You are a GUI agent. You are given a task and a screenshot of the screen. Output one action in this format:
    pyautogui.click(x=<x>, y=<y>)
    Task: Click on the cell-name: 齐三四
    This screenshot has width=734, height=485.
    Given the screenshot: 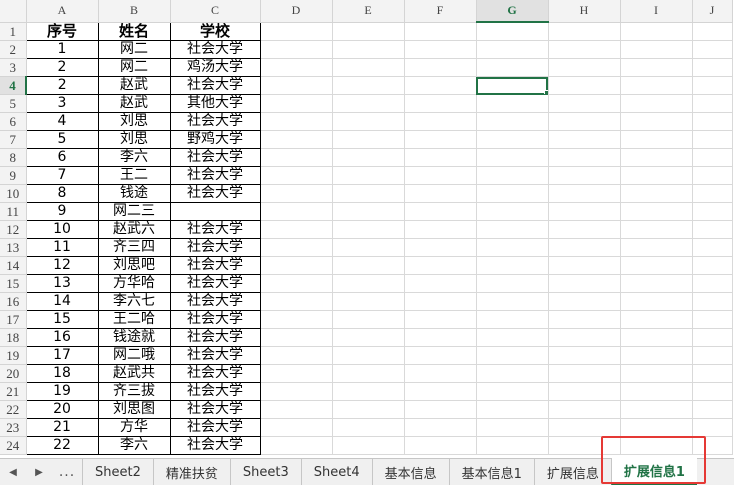 What is the action you would take?
    pyautogui.click(x=134, y=247)
    